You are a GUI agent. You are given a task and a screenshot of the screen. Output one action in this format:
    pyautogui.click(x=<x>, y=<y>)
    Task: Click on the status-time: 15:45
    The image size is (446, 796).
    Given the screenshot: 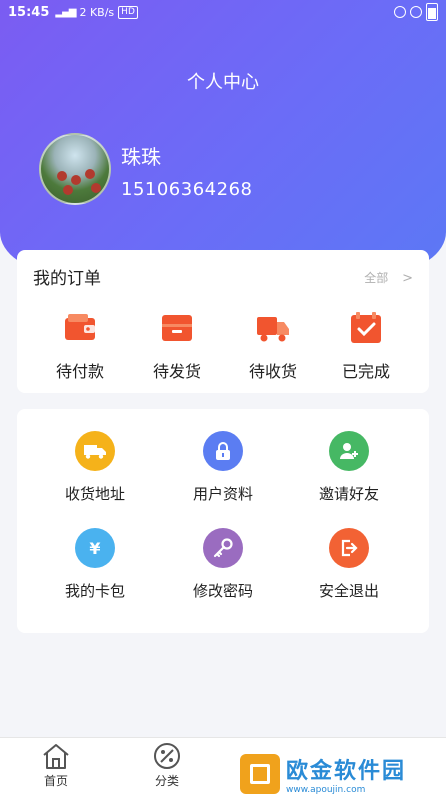 What is the action you would take?
    pyautogui.click(x=29, y=12)
    